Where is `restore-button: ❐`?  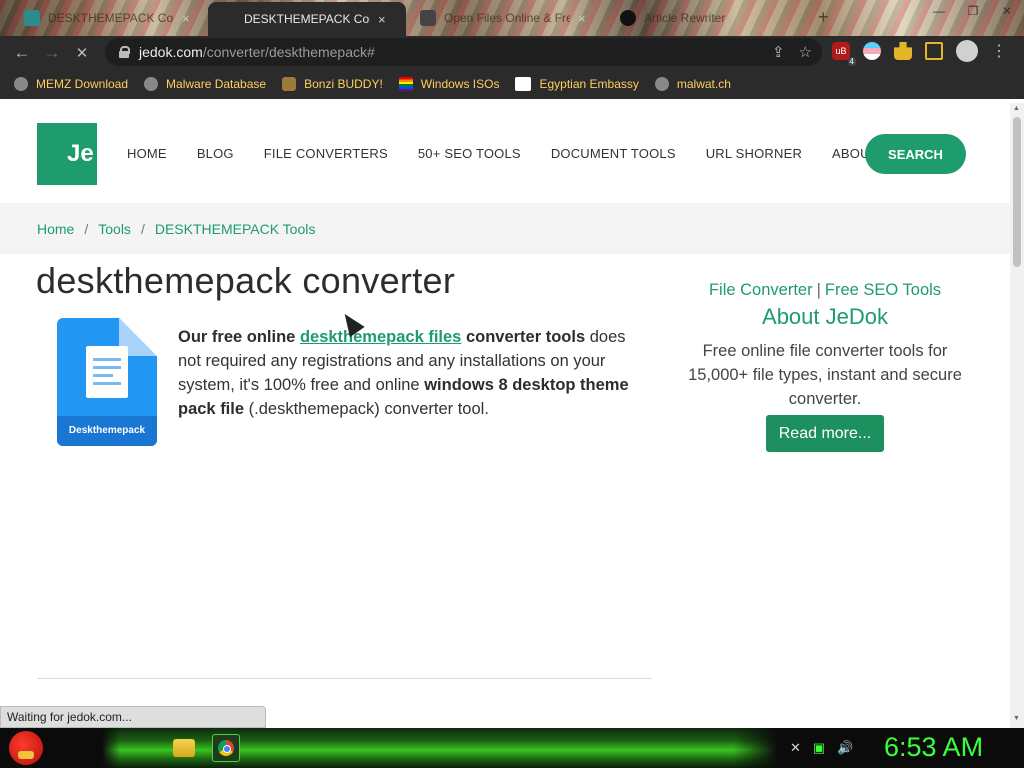
restore-button: ❐ is located at coordinates (973, 12).